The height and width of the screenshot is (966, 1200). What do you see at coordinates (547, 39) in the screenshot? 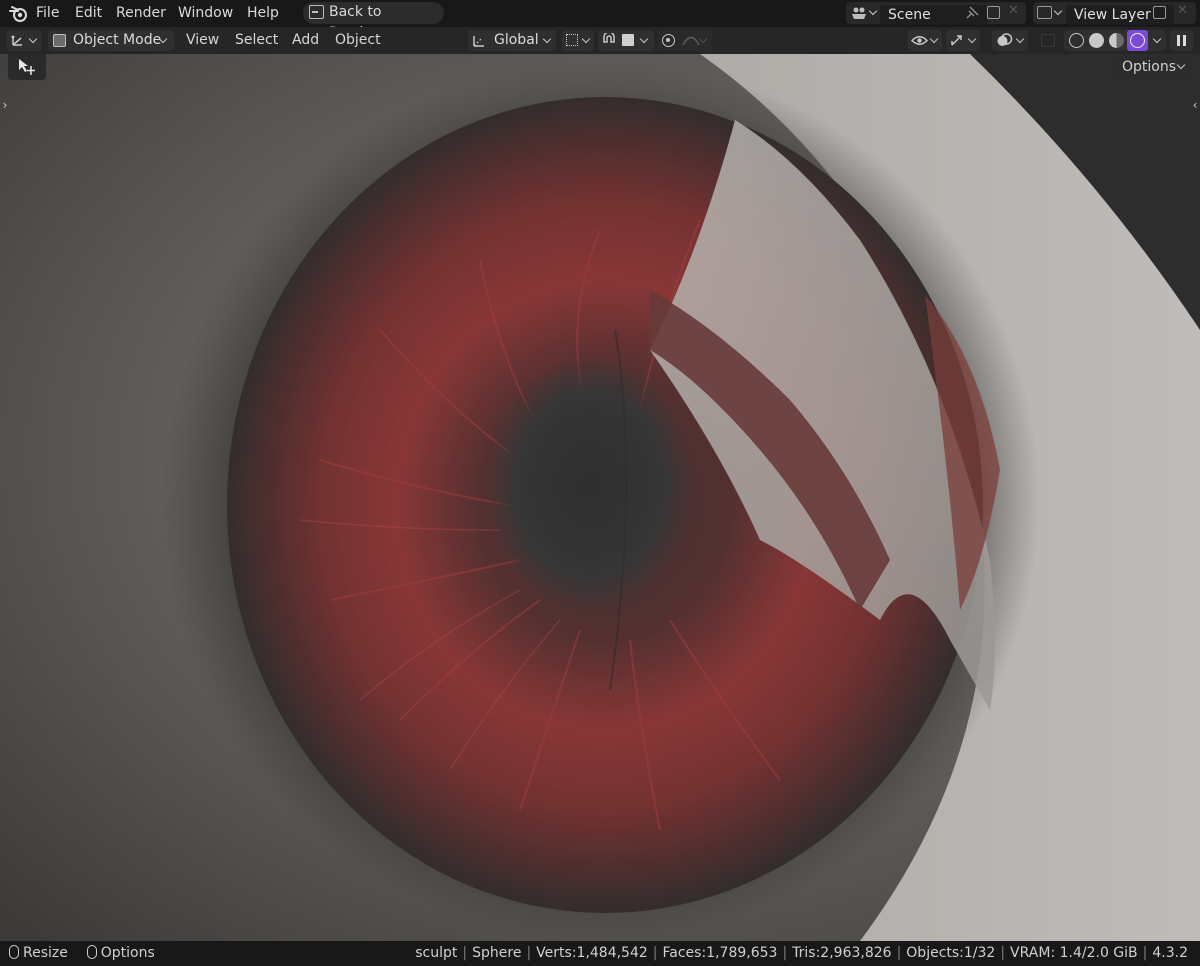
I see `orientation-chevron-icon` at bounding box center [547, 39].